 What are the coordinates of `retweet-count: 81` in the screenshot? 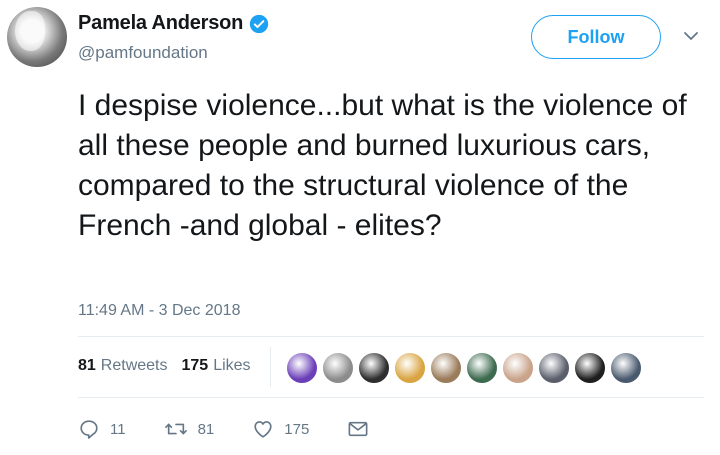 It's located at (206, 429).